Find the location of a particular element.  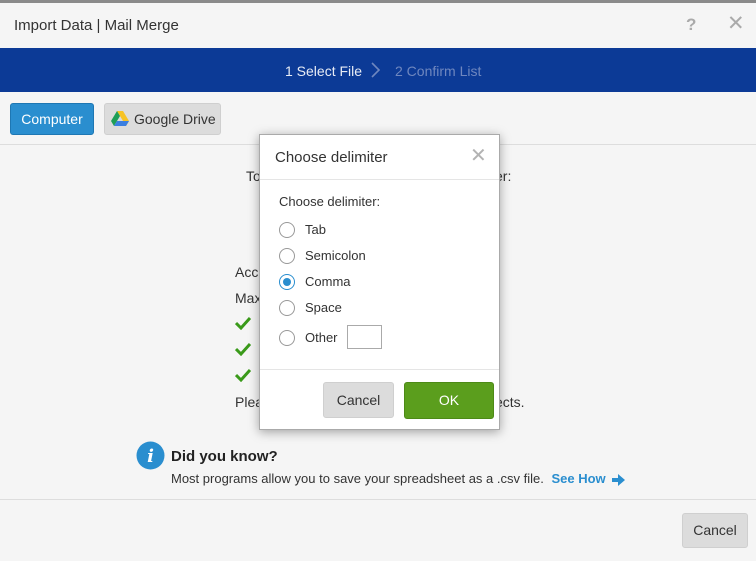

see-how-link: See How is located at coordinates (588, 478).